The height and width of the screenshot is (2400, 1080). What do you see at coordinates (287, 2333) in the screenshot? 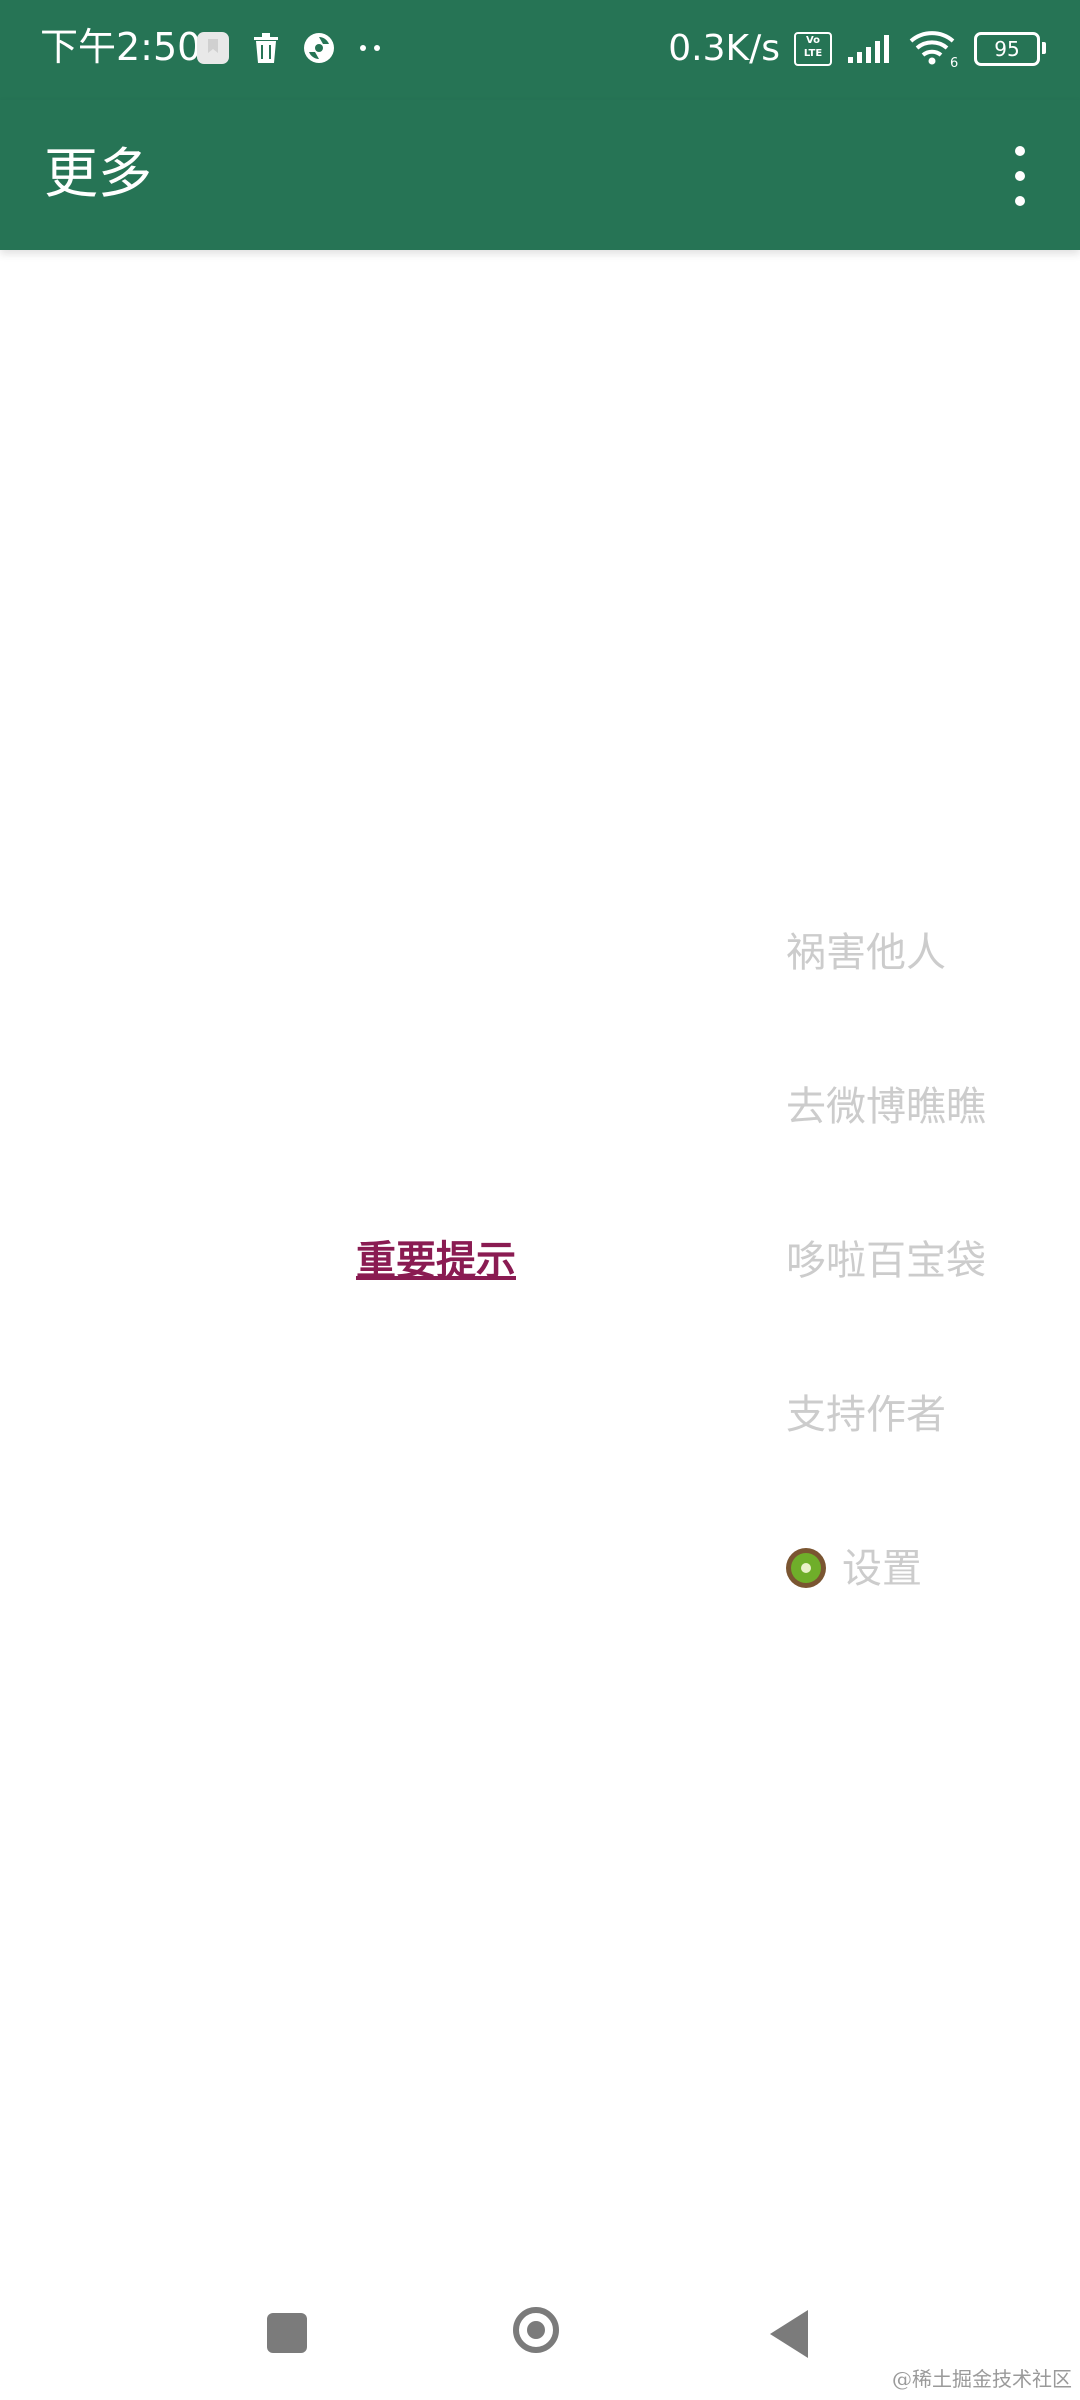
I see `recent-apps-icon` at bounding box center [287, 2333].